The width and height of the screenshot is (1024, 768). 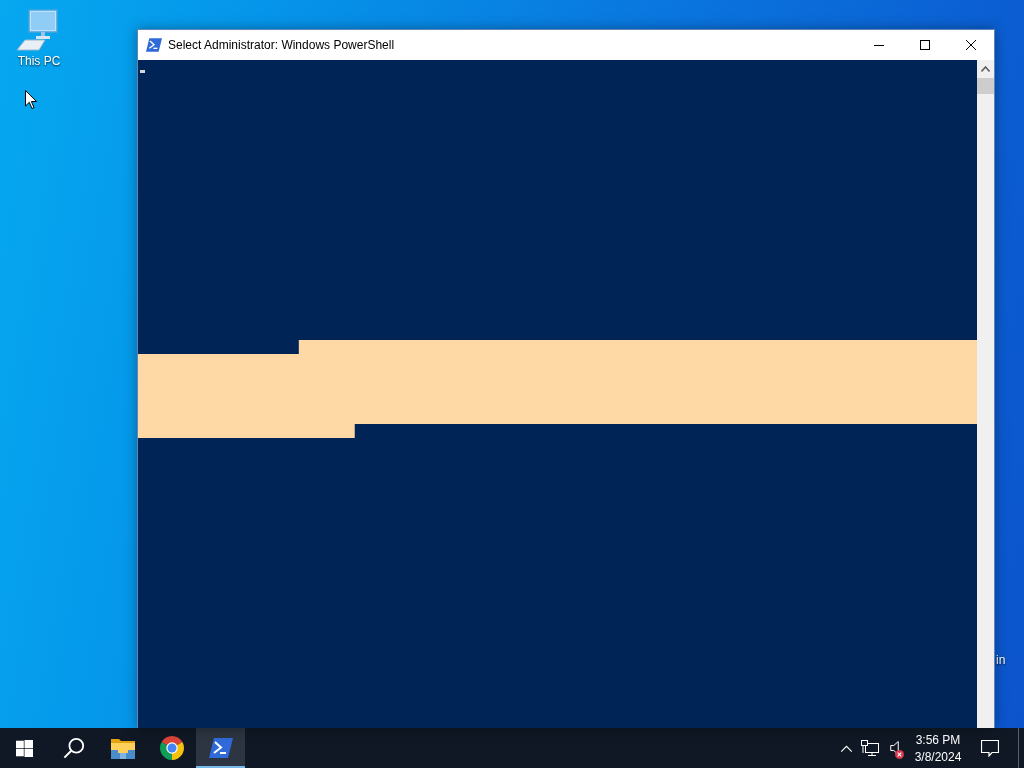 I want to click on minimize-icon, so click(x=879, y=45).